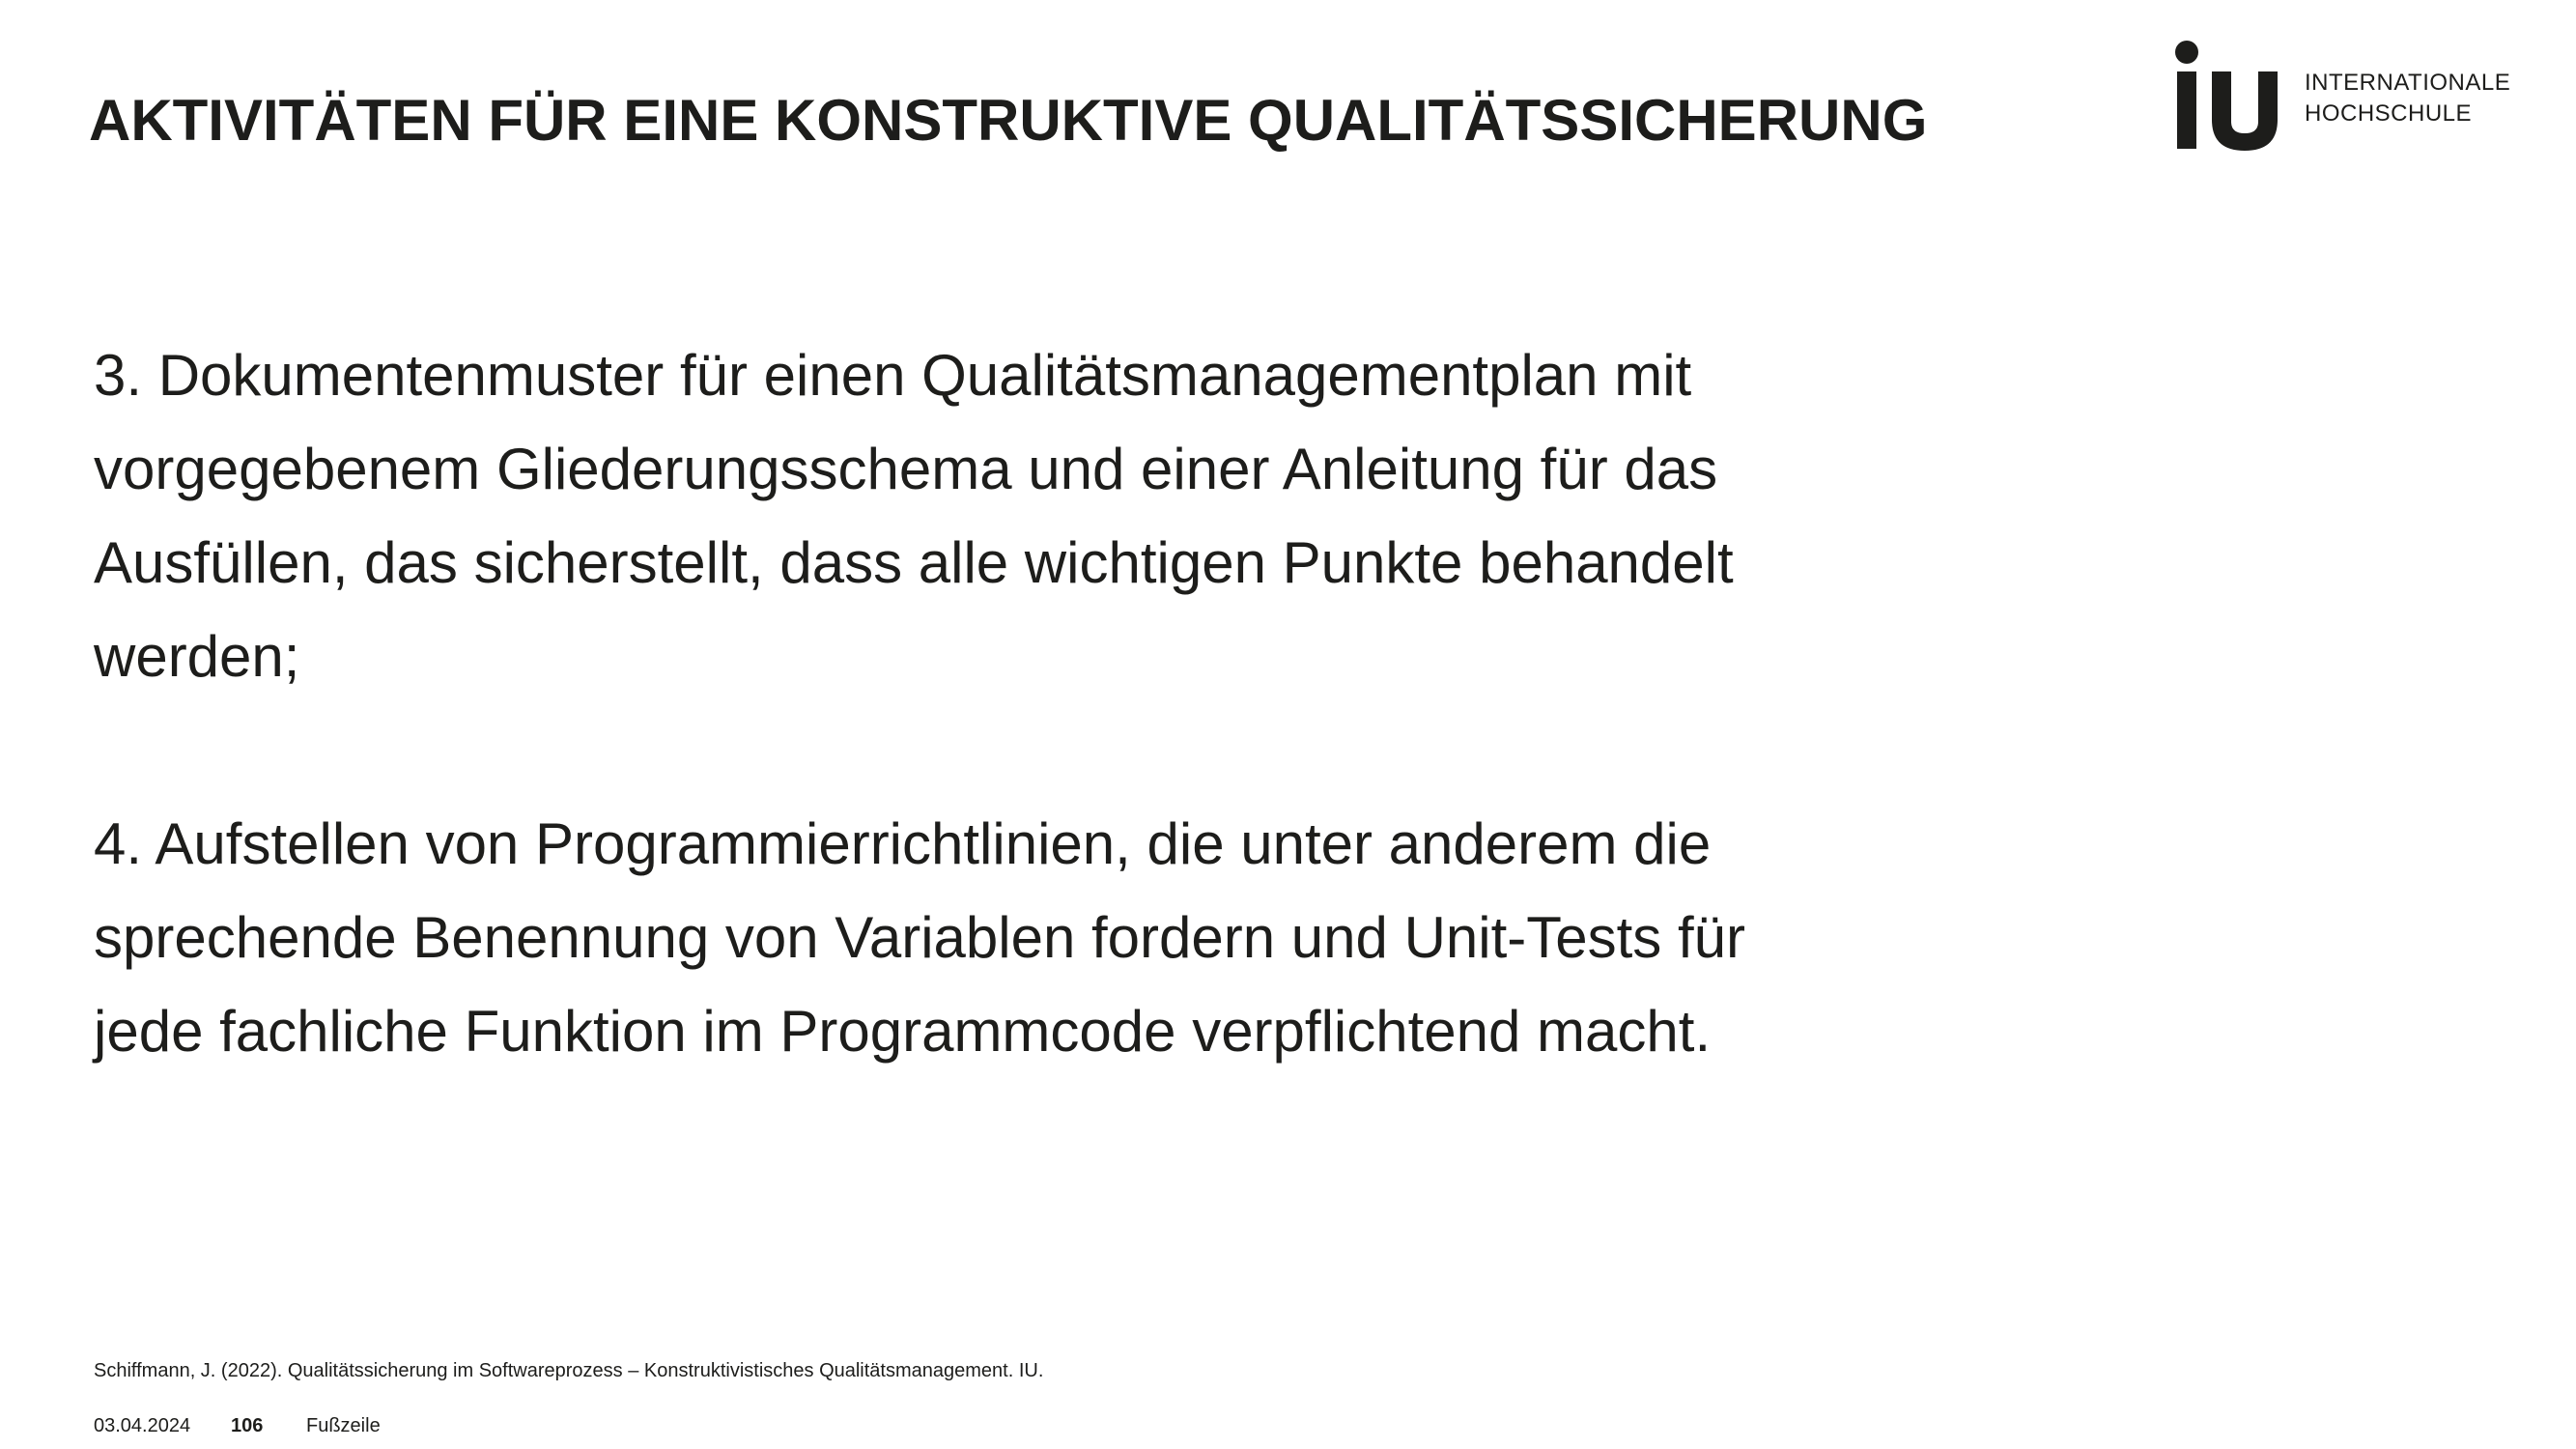  What do you see at coordinates (2408, 83) in the screenshot?
I see `logo-line-1: INTERNATIONALE` at bounding box center [2408, 83].